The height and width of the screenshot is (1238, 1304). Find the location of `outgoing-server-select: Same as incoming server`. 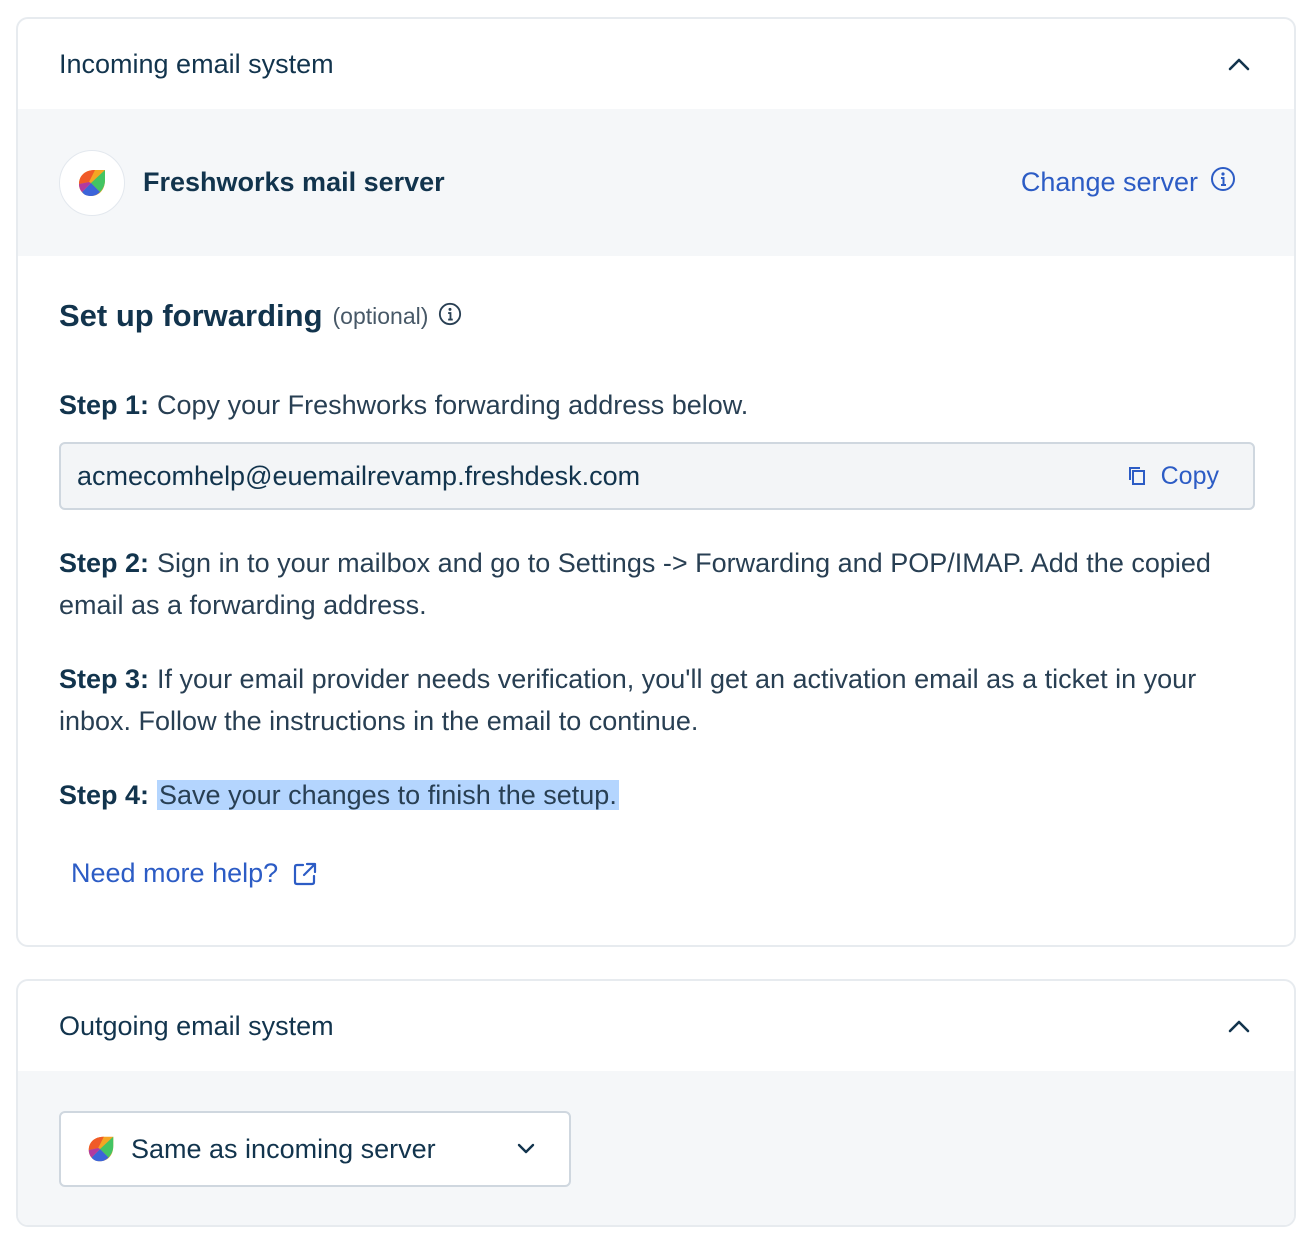

outgoing-server-select: Same as incoming server is located at coordinates (315, 1149).